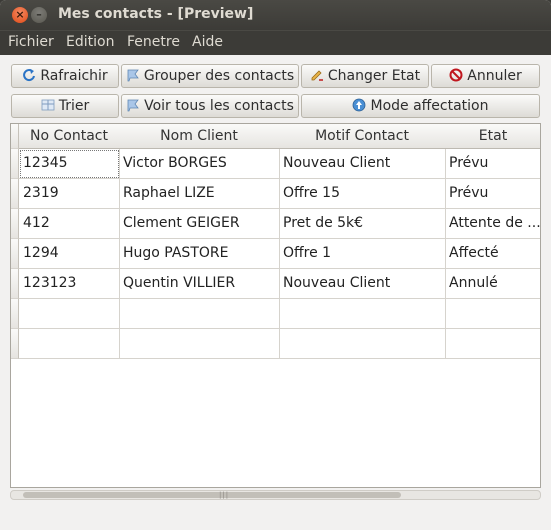 Image resolution: width=551 pixels, height=530 pixels. I want to click on change-state-label: Changer Etat, so click(374, 76).